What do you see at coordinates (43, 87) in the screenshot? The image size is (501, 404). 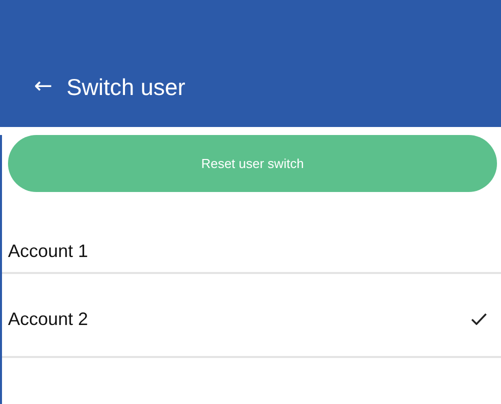 I see `back-button: ←` at bounding box center [43, 87].